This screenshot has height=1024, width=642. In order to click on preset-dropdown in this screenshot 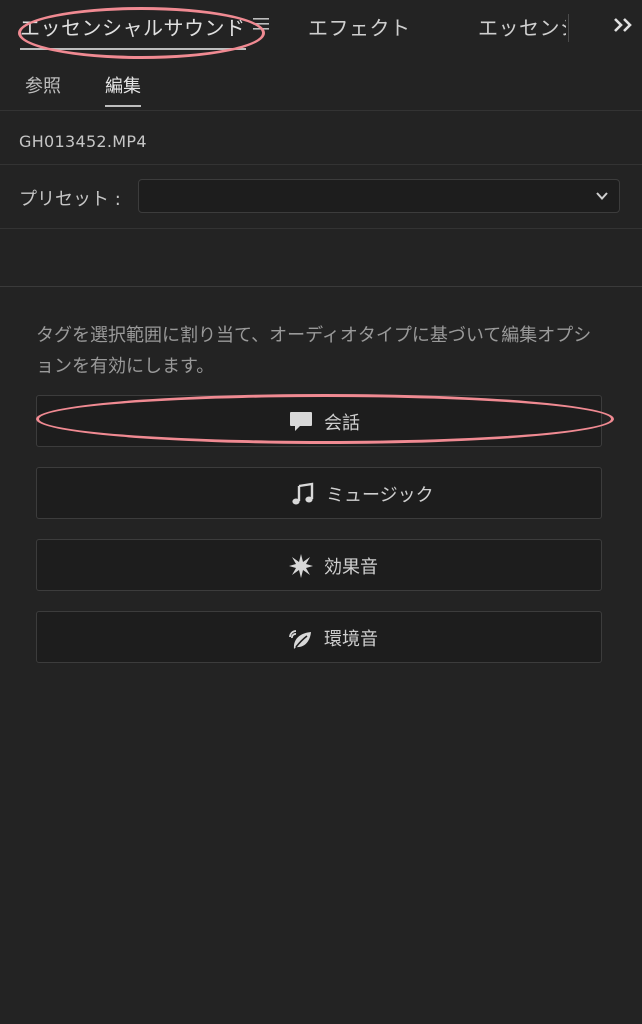, I will do `click(379, 196)`.